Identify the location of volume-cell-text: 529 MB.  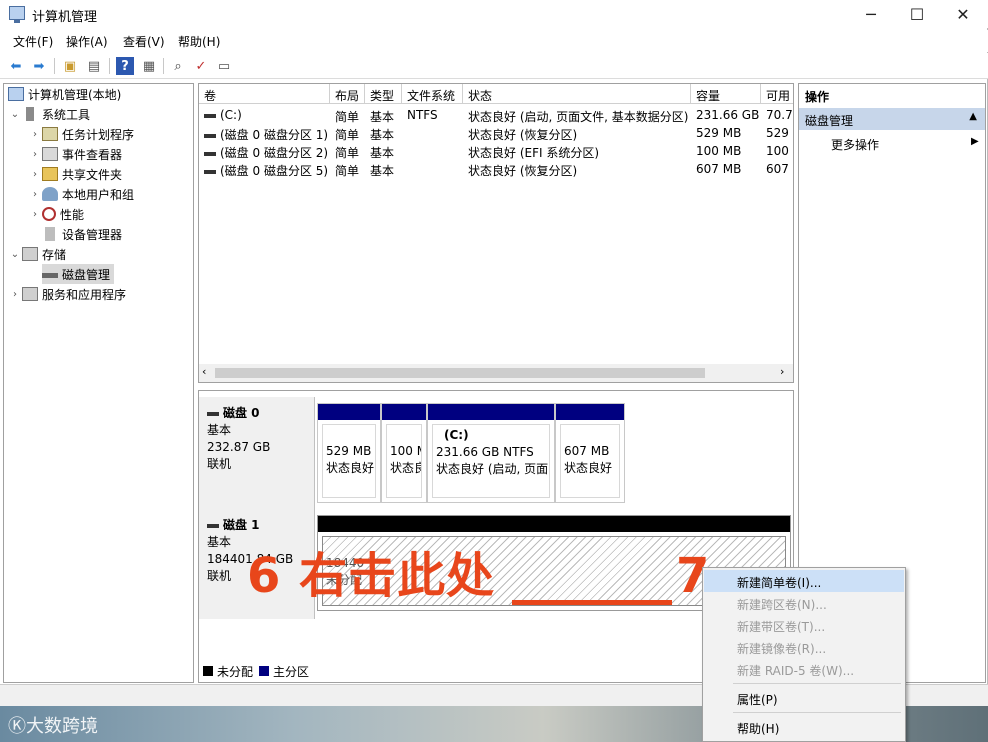
(719, 133).